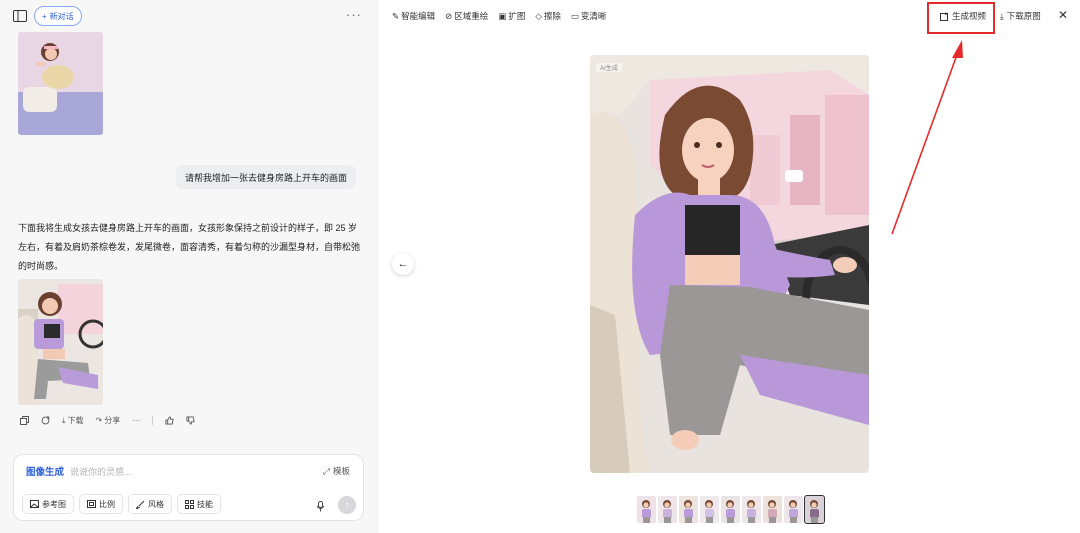 The height and width of the screenshot is (533, 1080). I want to click on expand-icon: ▣, so click(502, 15).